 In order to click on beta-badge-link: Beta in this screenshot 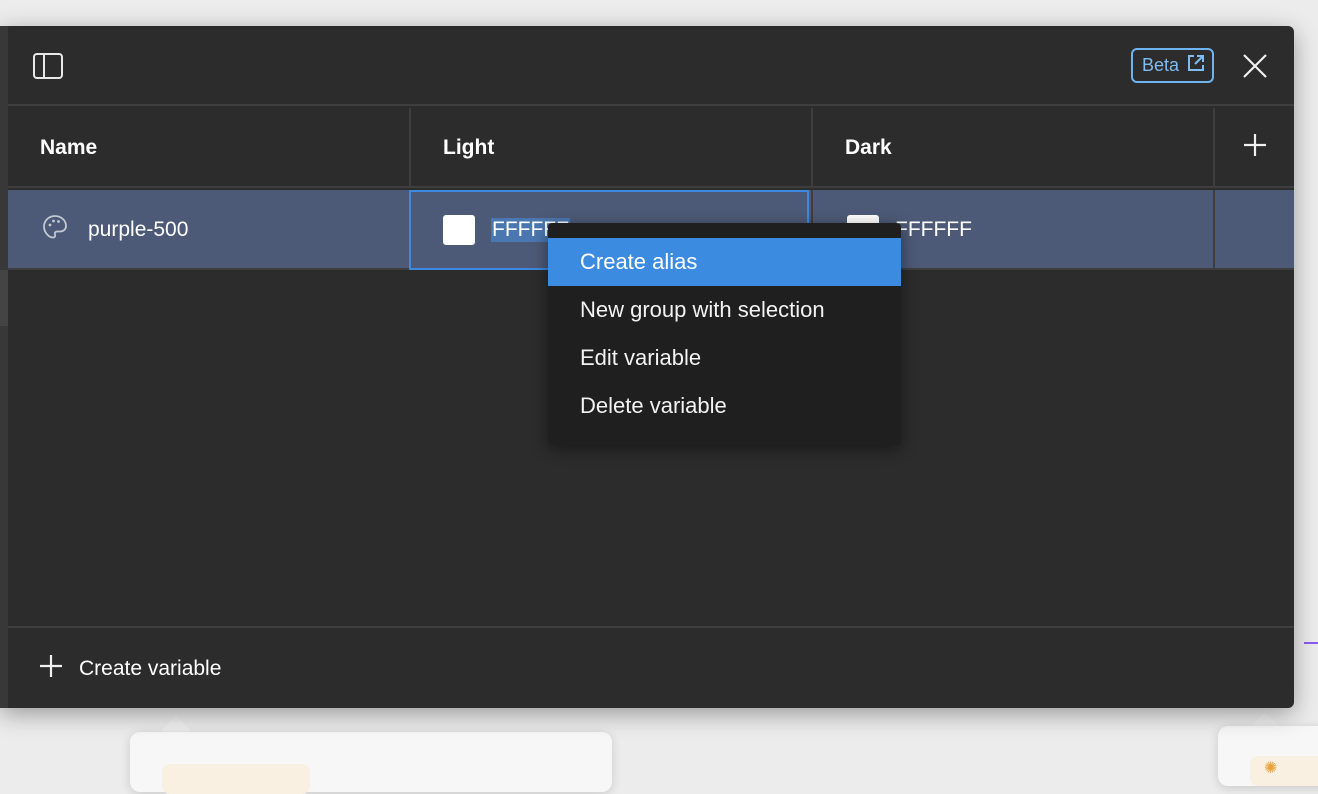, I will do `click(1172, 65)`.